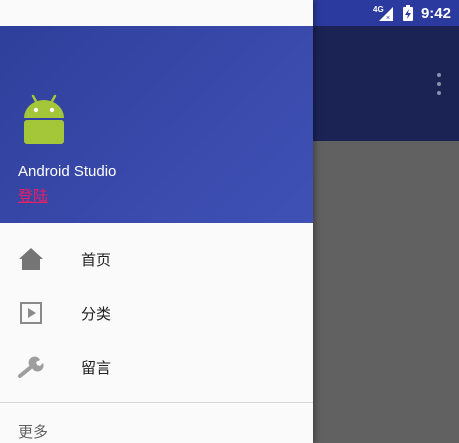  What do you see at coordinates (31, 313) in the screenshot?
I see `play-box-icon` at bounding box center [31, 313].